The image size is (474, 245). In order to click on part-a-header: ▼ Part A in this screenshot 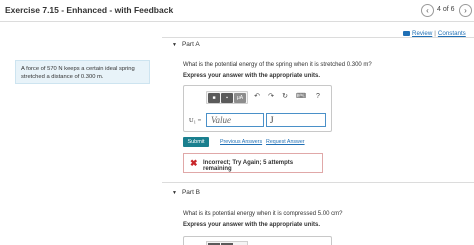, I will do `click(186, 44)`.